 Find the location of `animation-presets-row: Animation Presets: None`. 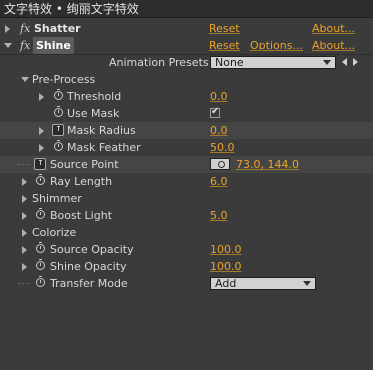

animation-presets-row: Animation Presets: None is located at coordinates (186, 62).